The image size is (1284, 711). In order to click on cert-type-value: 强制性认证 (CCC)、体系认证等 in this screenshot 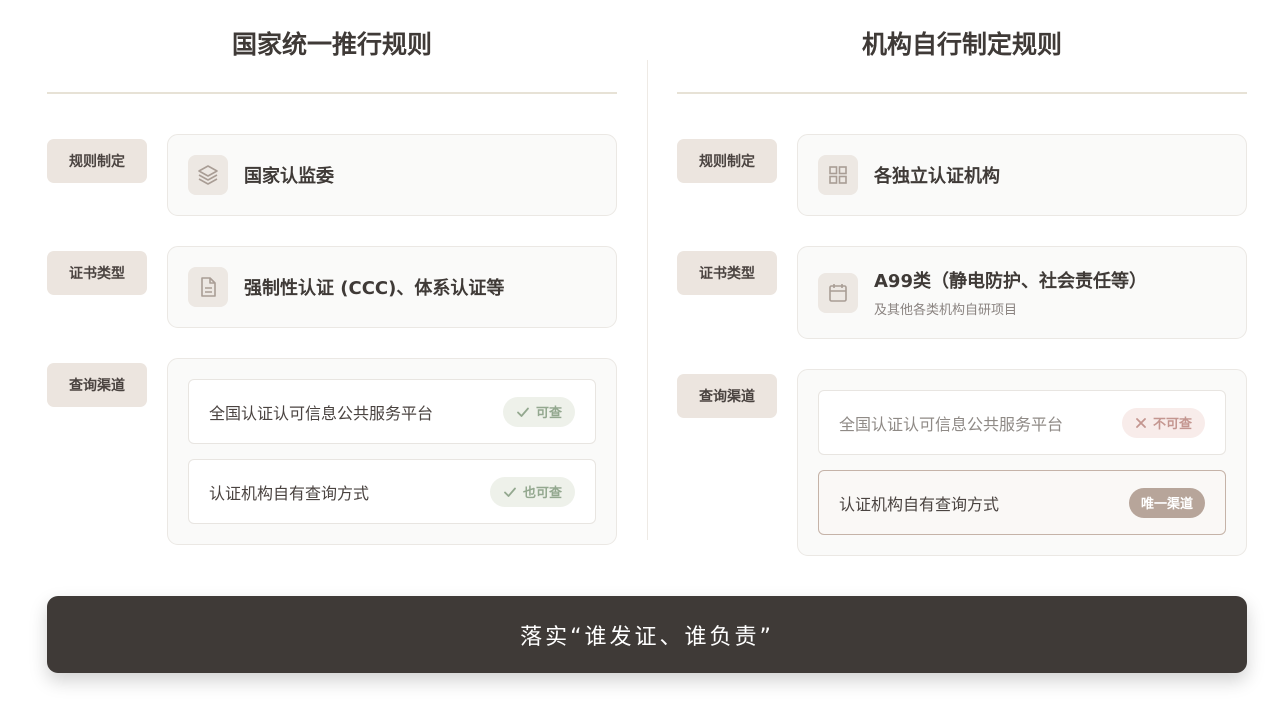, I will do `click(374, 288)`.